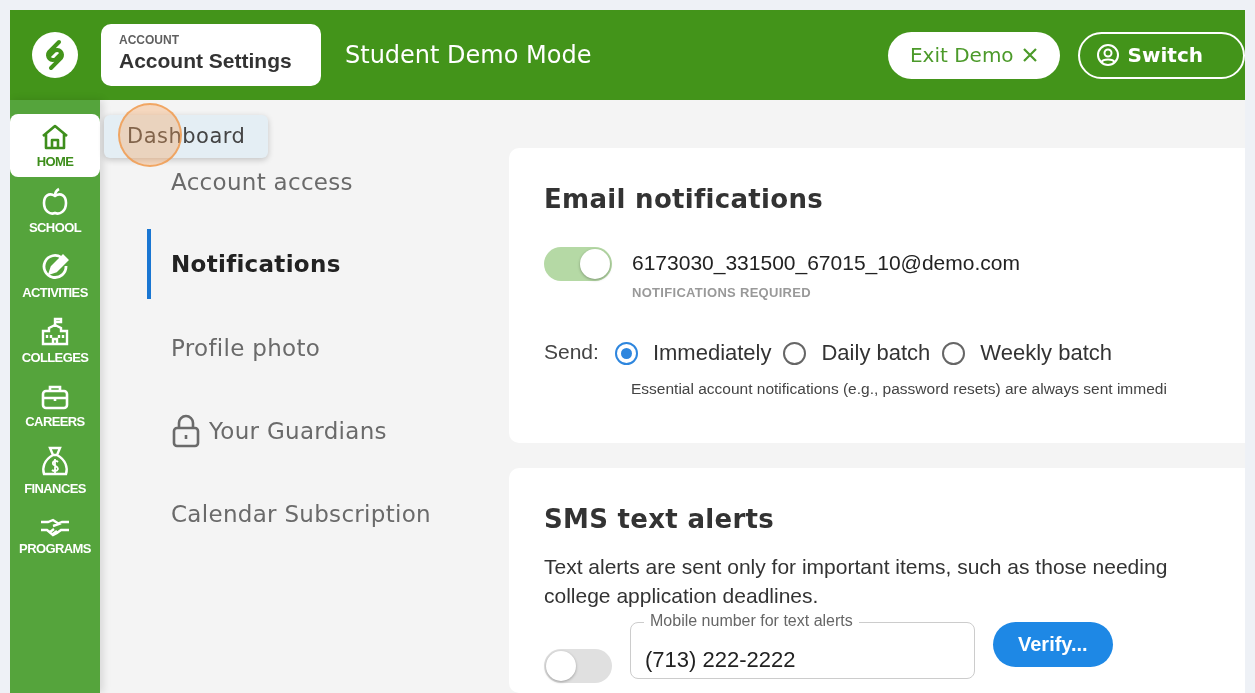 This screenshot has width=1255, height=693. Describe the element at coordinates (55, 461) in the screenshot. I see `money-bag-icon` at that location.